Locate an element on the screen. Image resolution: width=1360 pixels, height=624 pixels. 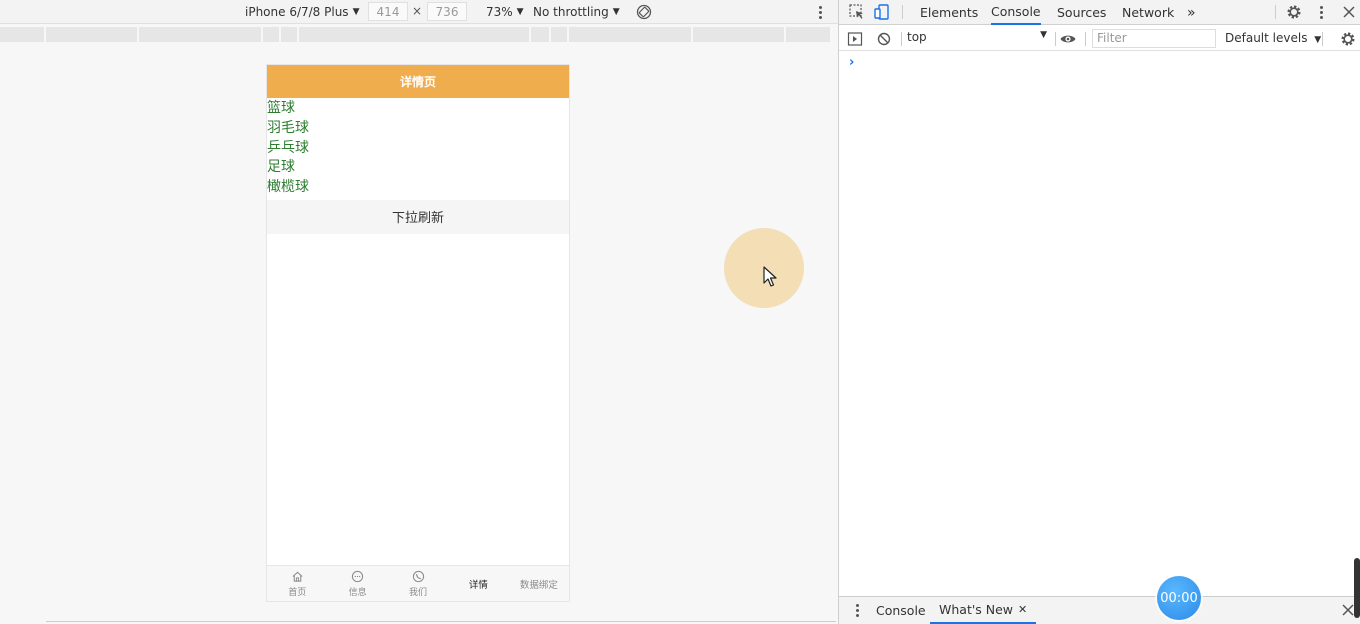
phone-icon is located at coordinates (418, 576).